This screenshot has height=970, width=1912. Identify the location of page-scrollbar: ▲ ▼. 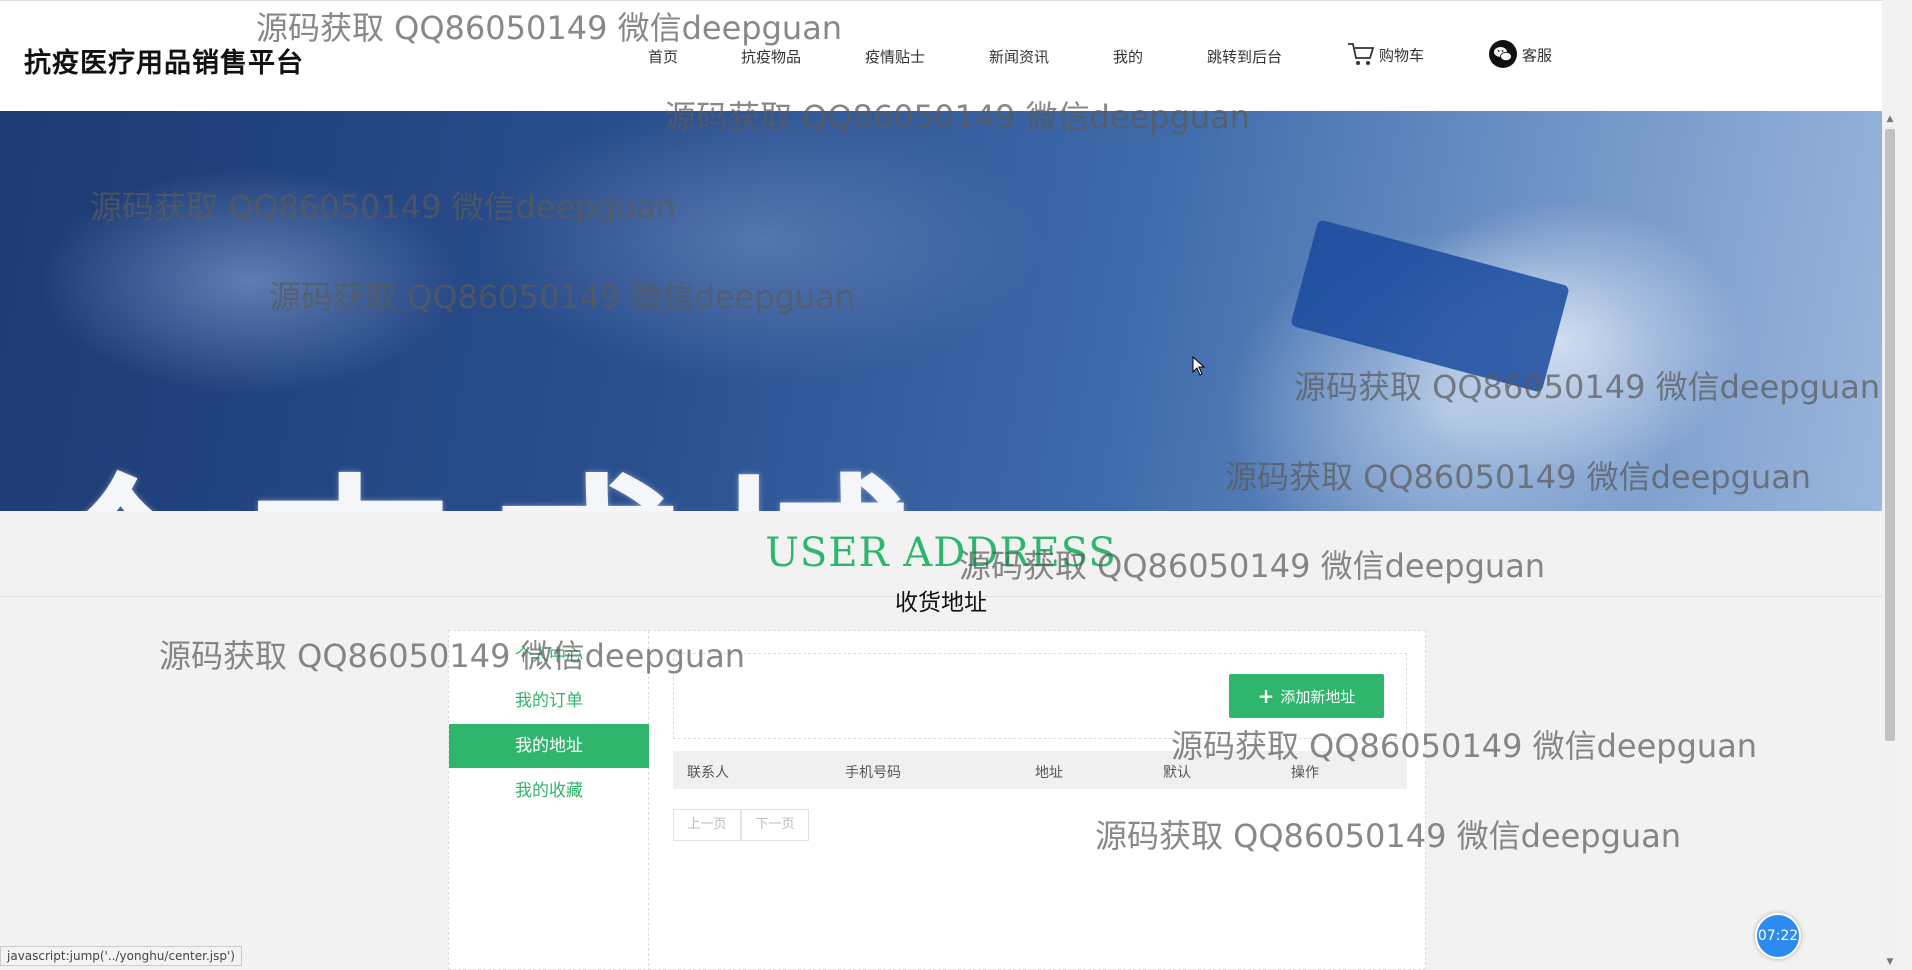
(1890, 540).